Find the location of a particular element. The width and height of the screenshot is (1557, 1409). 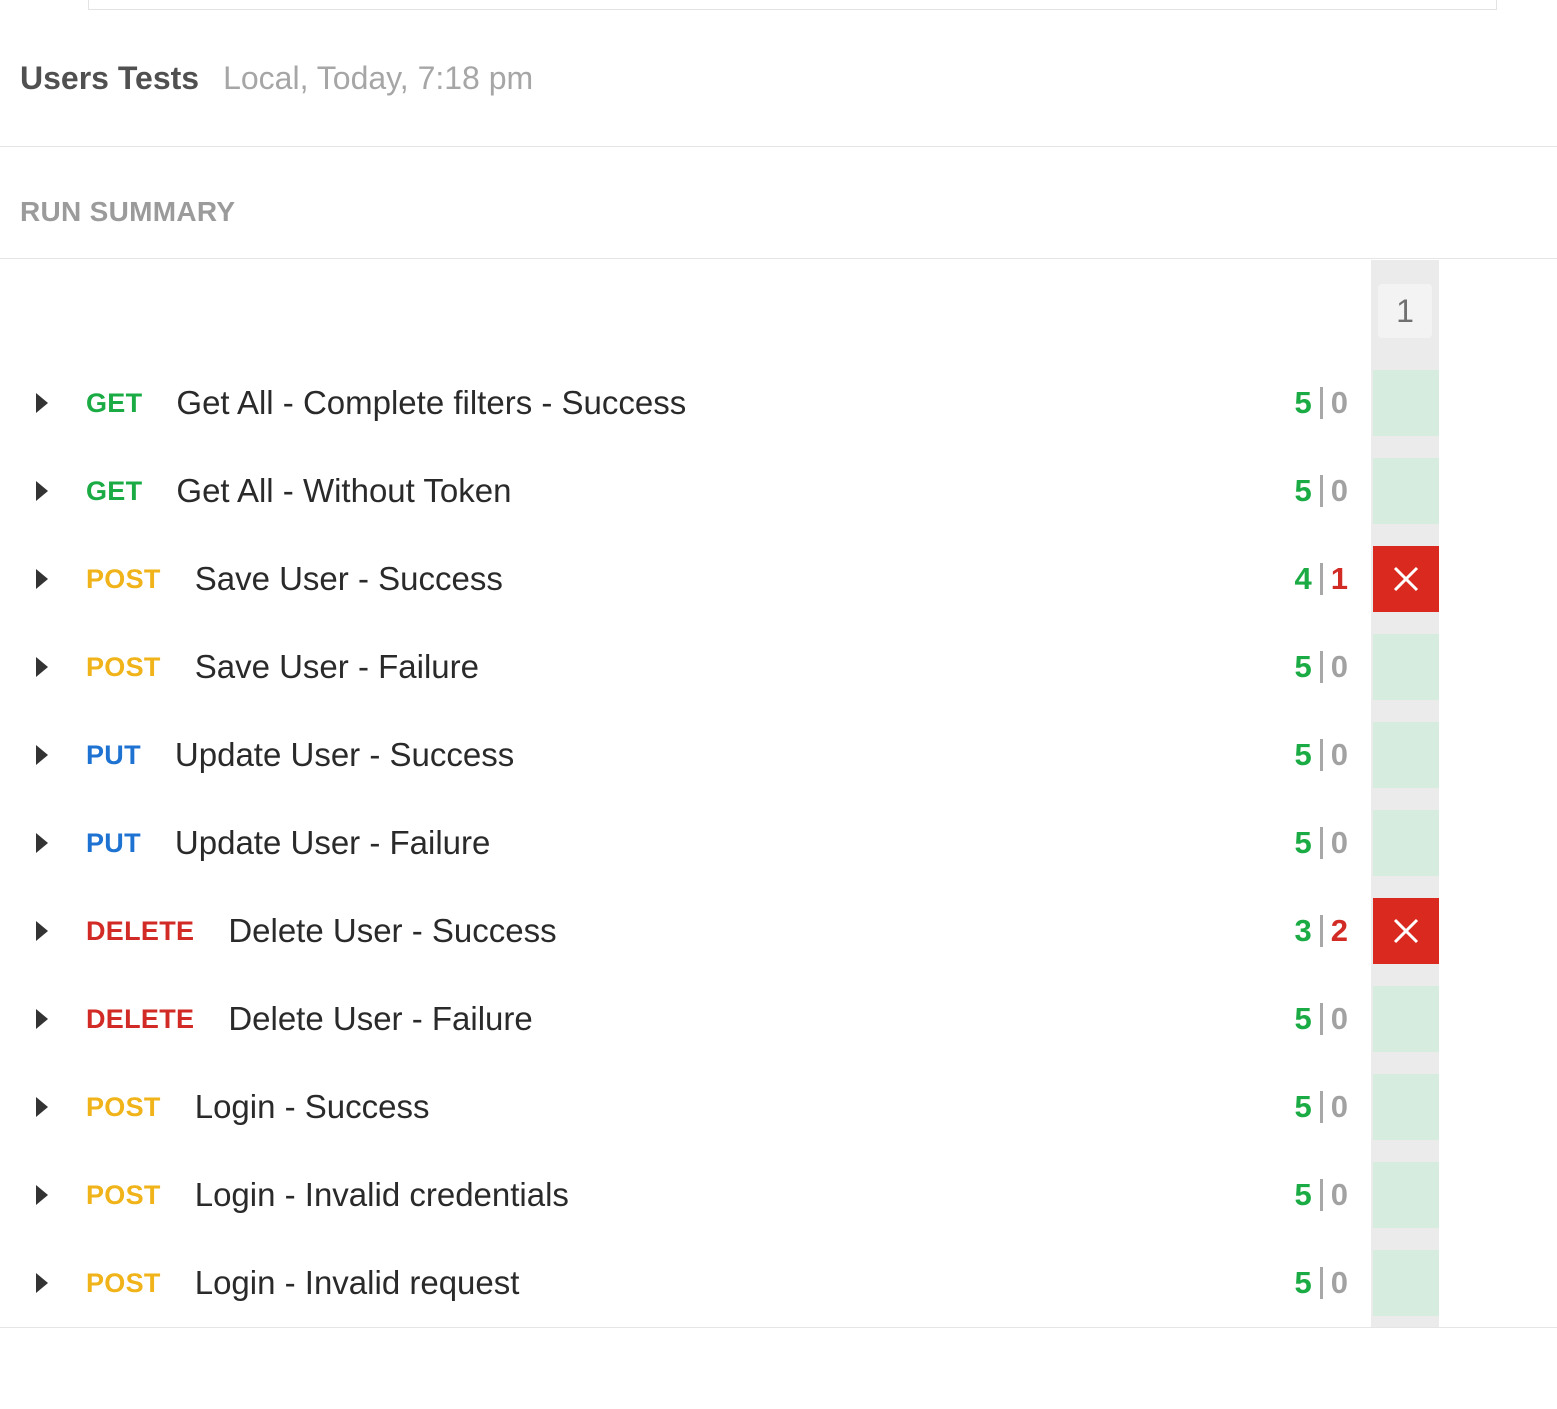

request-name: Save User - Failure is located at coordinates (337, 667).